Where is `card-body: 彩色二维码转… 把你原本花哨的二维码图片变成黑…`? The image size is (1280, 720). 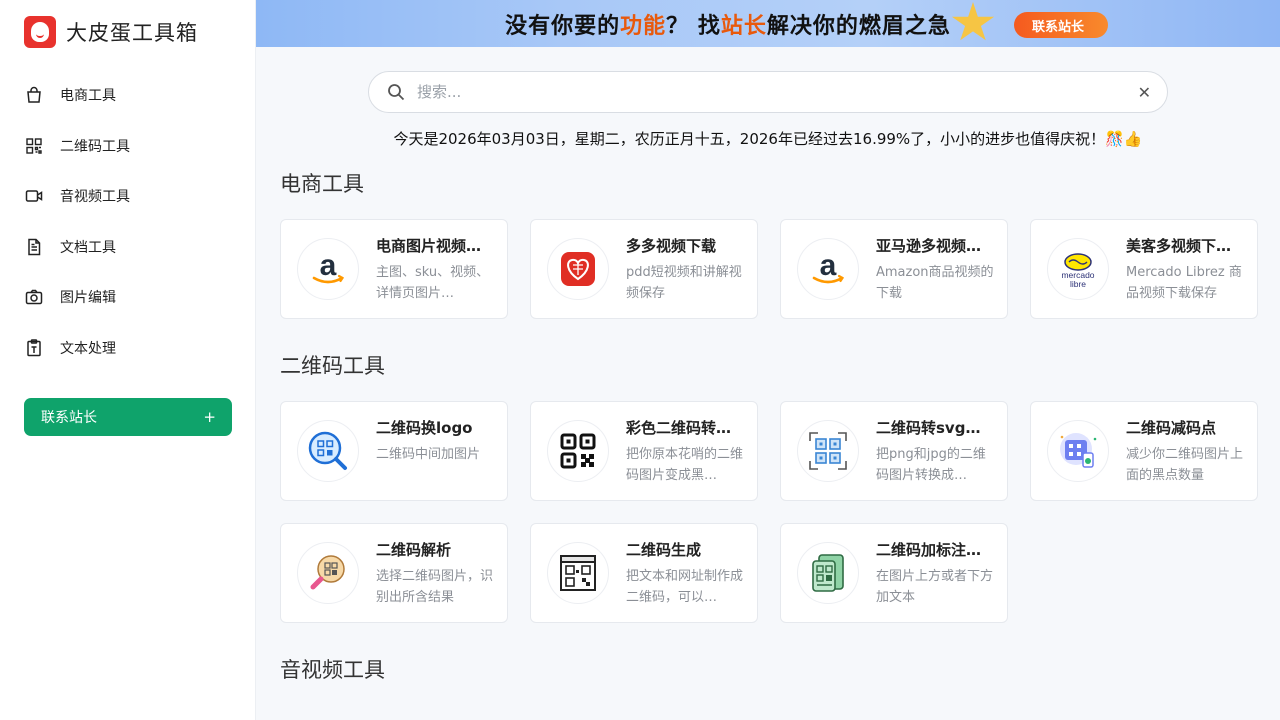
card-body: 彩色二维码转… 把你原本花哨的二维码图片变成黑… is located at coordinates (685, 451).